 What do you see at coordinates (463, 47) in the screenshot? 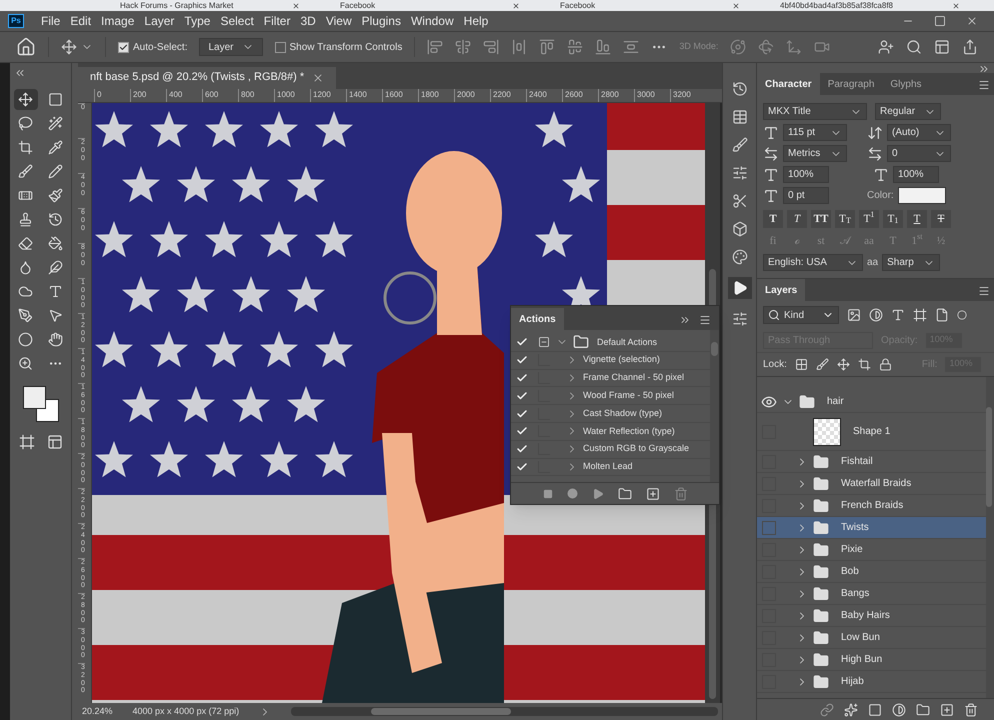
I see `align-center-icon` at bounding box center [463, 47].